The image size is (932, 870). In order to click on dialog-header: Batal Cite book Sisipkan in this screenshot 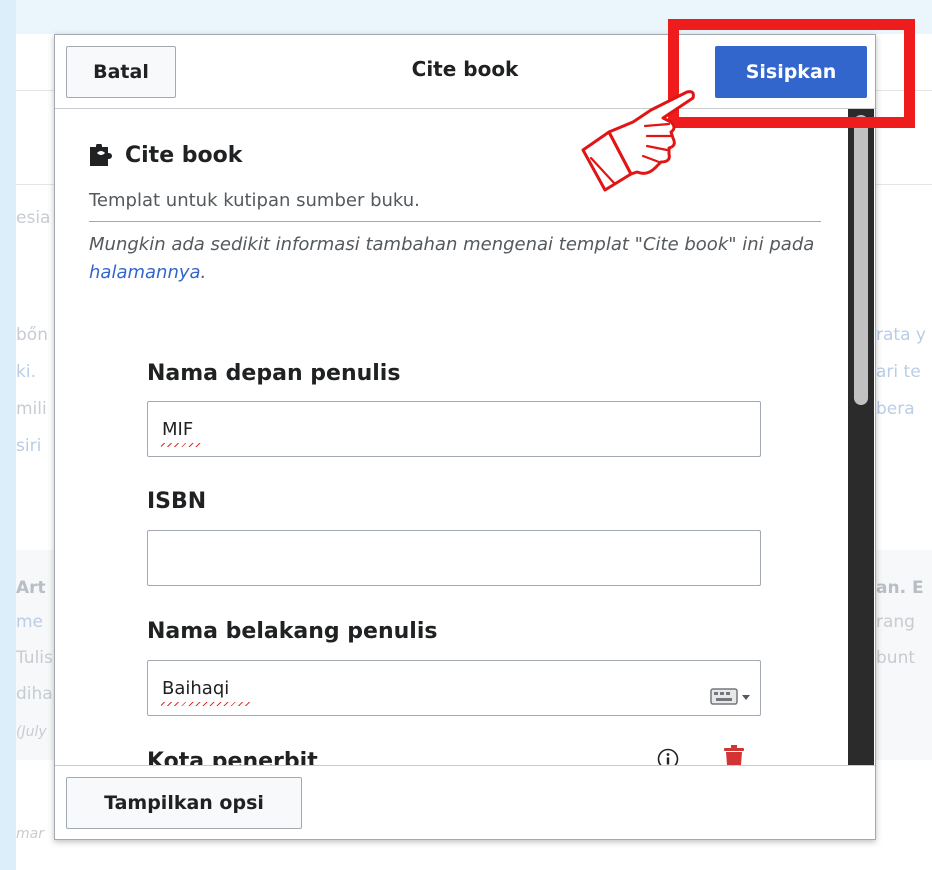, I will do `click(465, 72)`.